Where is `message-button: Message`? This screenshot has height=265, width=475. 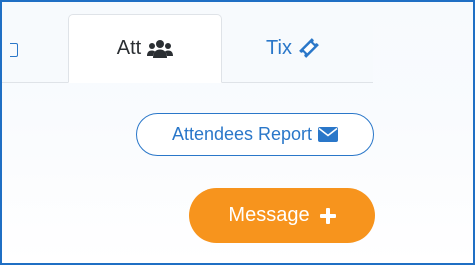
message-button: Message is located at coordinates (282, 215).